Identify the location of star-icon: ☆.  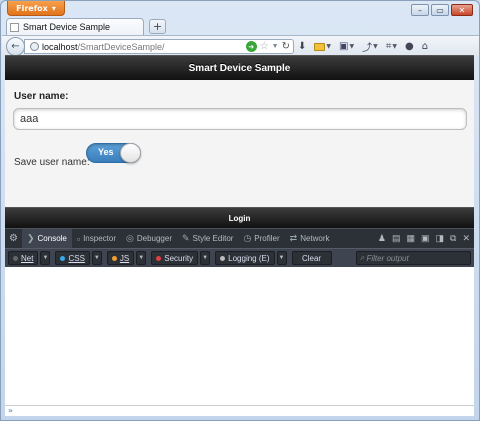
(264, 46).